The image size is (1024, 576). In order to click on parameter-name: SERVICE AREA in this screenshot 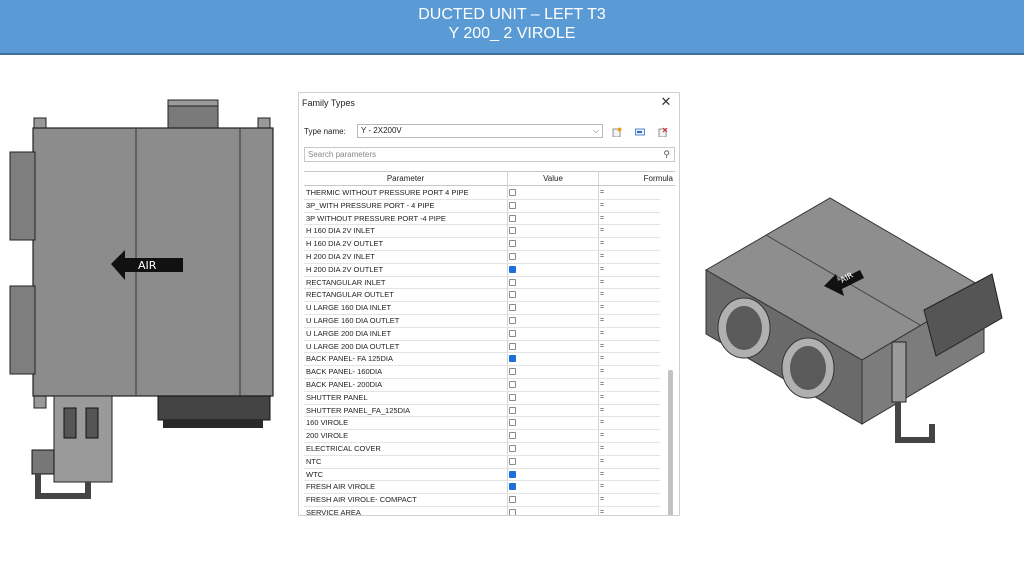, I will do `click(333, 511)`.